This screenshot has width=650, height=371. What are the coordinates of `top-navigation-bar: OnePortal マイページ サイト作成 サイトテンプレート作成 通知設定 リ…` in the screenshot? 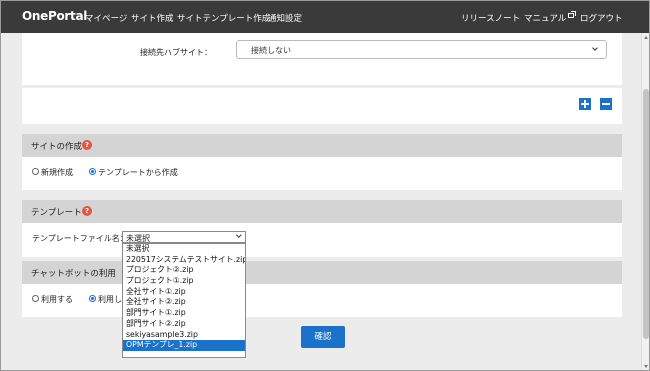 It's located at (325, 17).